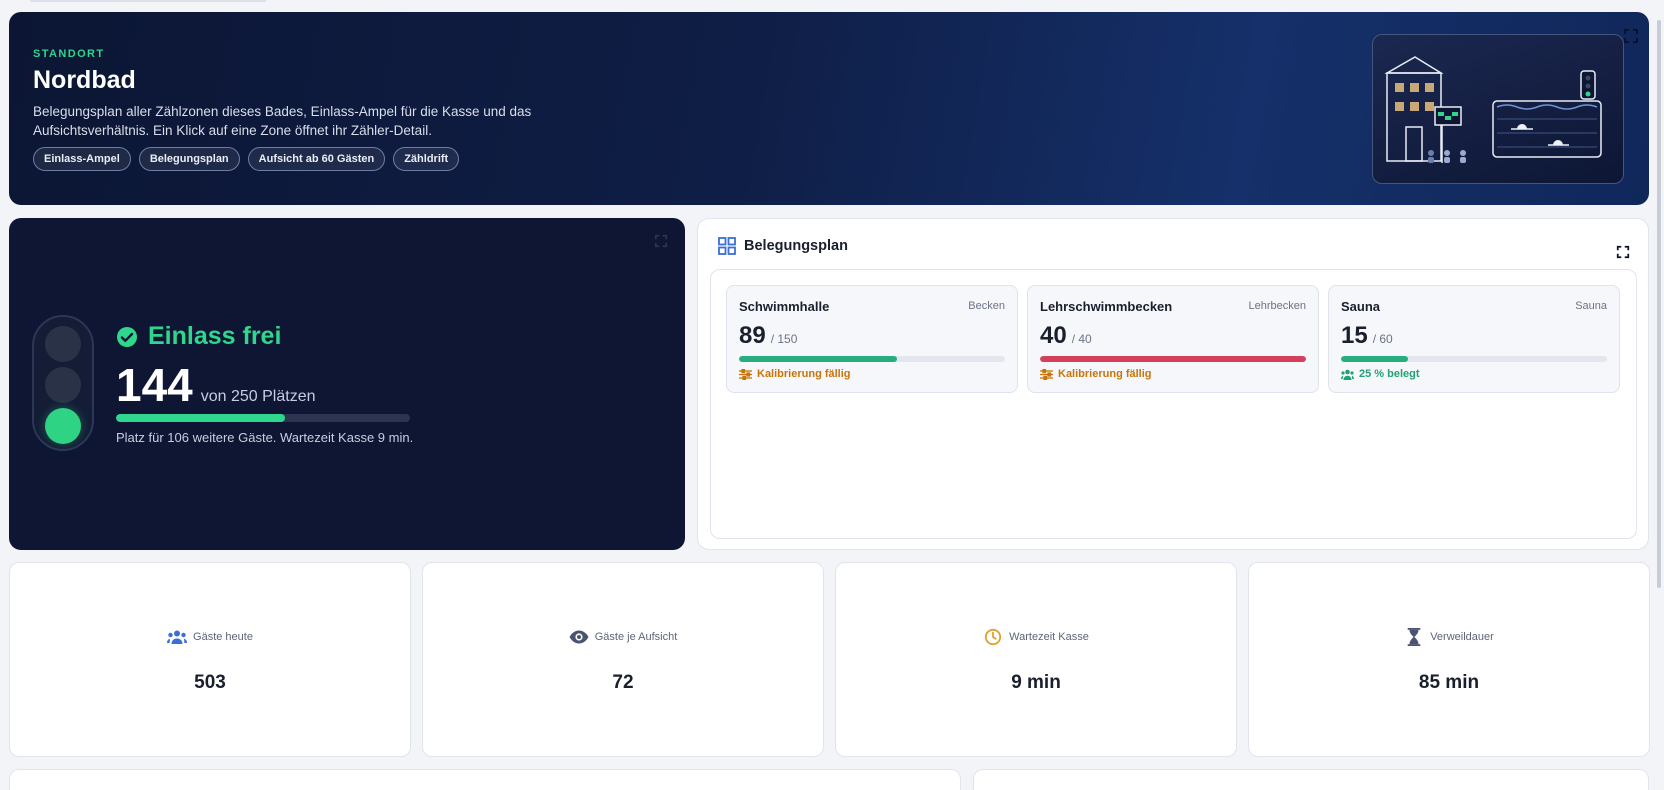 This screenshot has width=1664, height=790. What do you see at coordinates (993, 637) in the screenshot?
I see `clock-icon` at bounding box center [993, 637].